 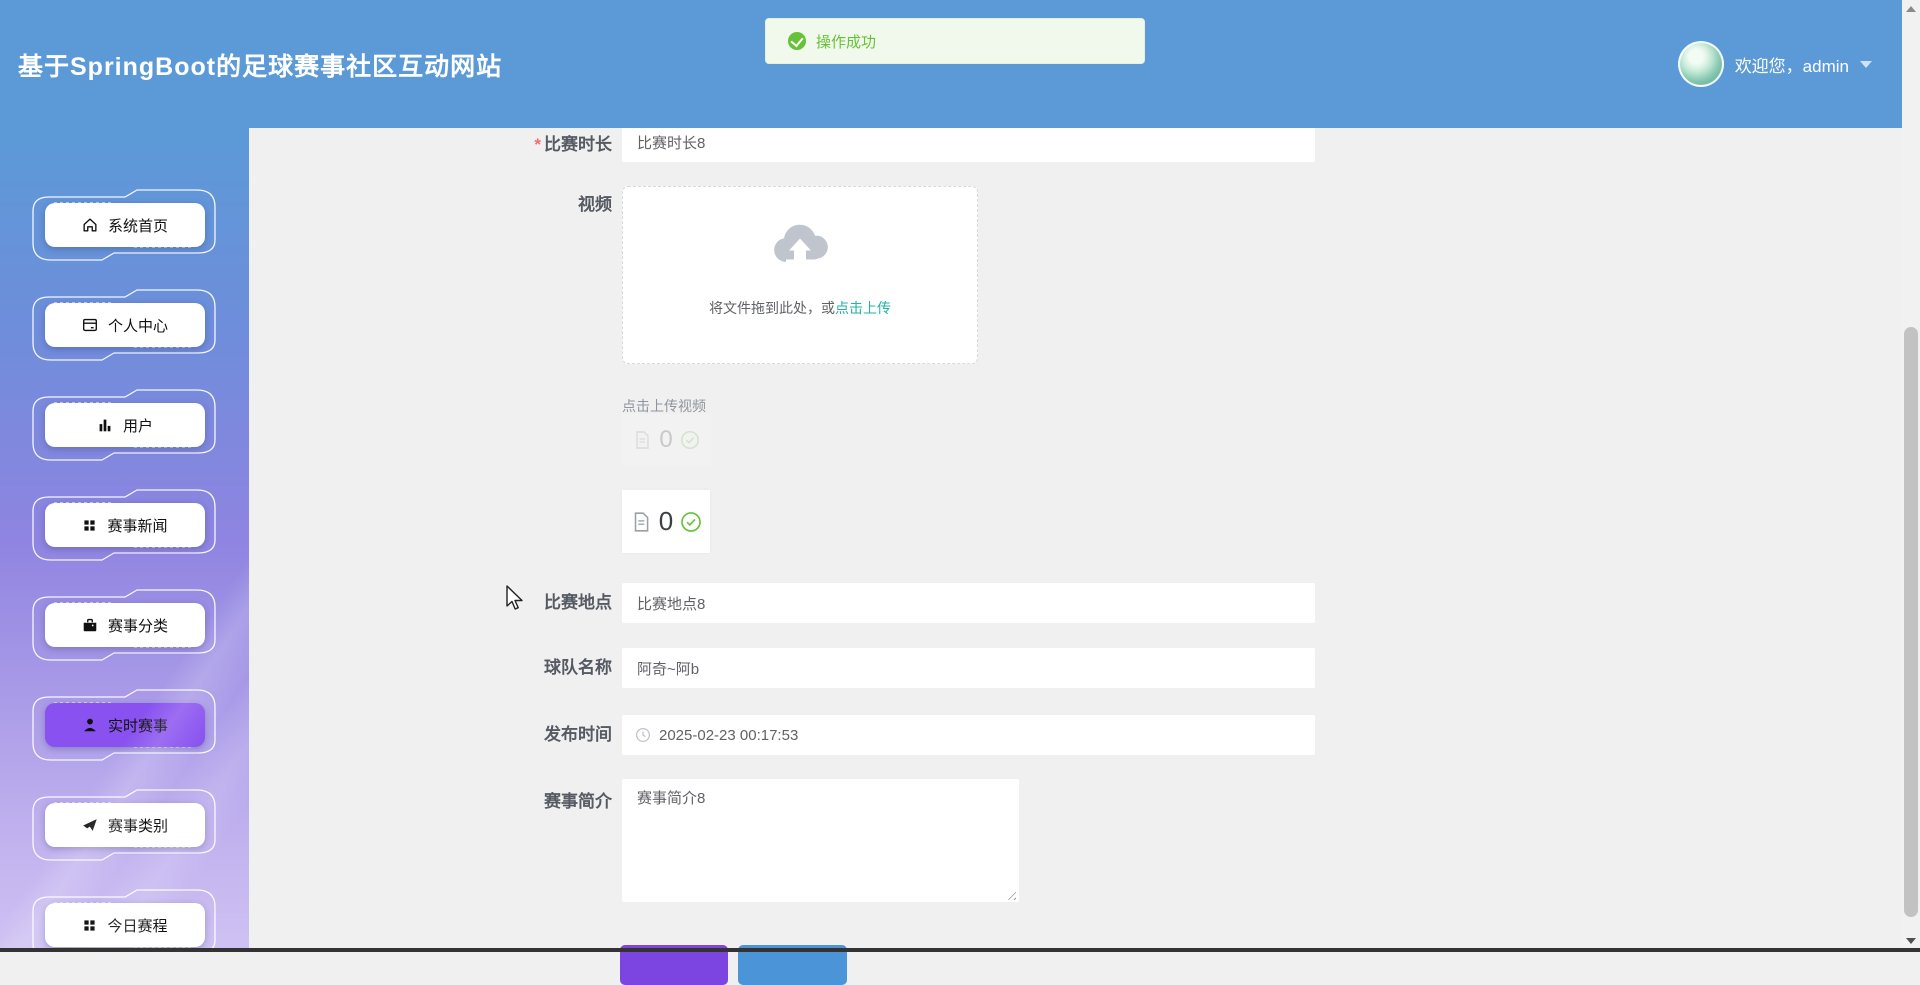 I want to click on site-title: 基于SpringBoot的足球赛事社区互动网站, so click(x=260, y=67).